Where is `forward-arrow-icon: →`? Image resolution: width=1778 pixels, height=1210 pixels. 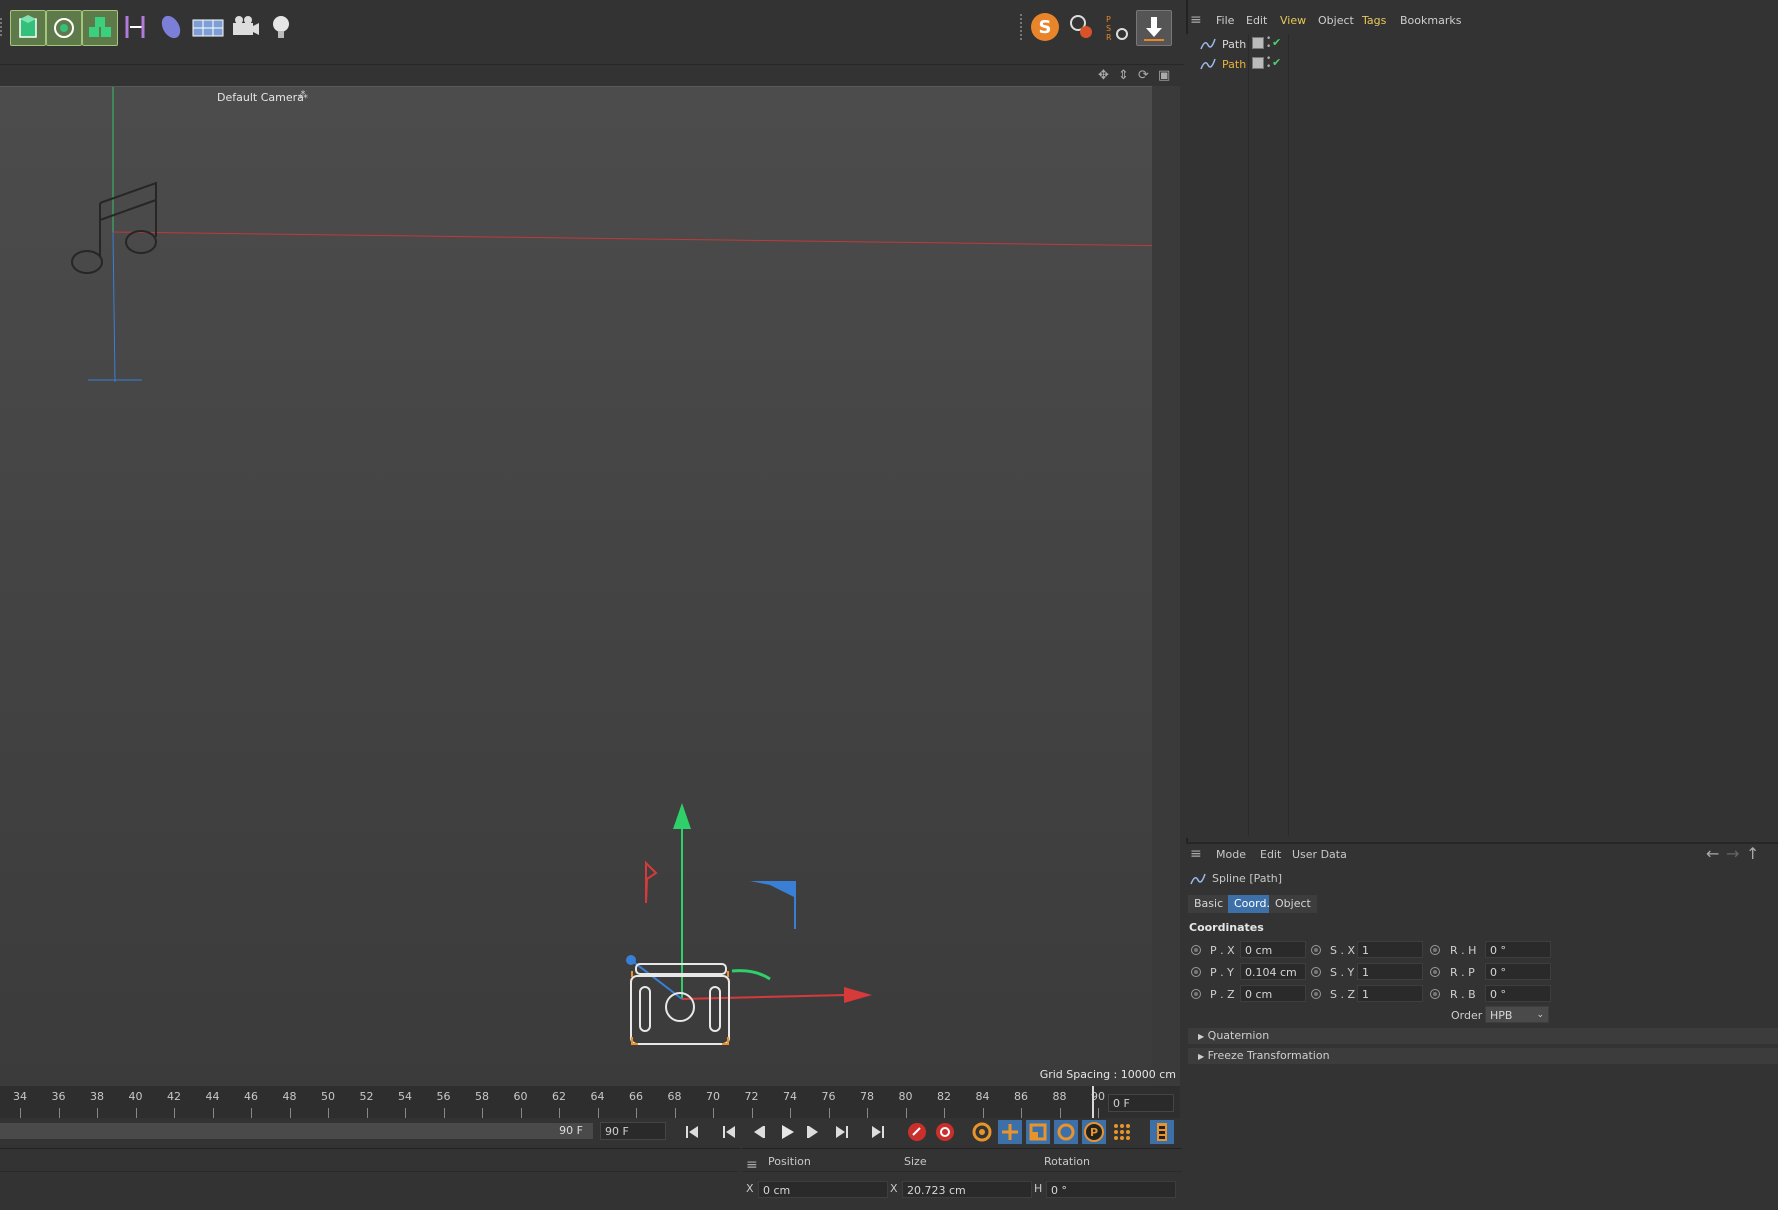
forward-arrow-icon: → is located at coordinates (1732, 853).